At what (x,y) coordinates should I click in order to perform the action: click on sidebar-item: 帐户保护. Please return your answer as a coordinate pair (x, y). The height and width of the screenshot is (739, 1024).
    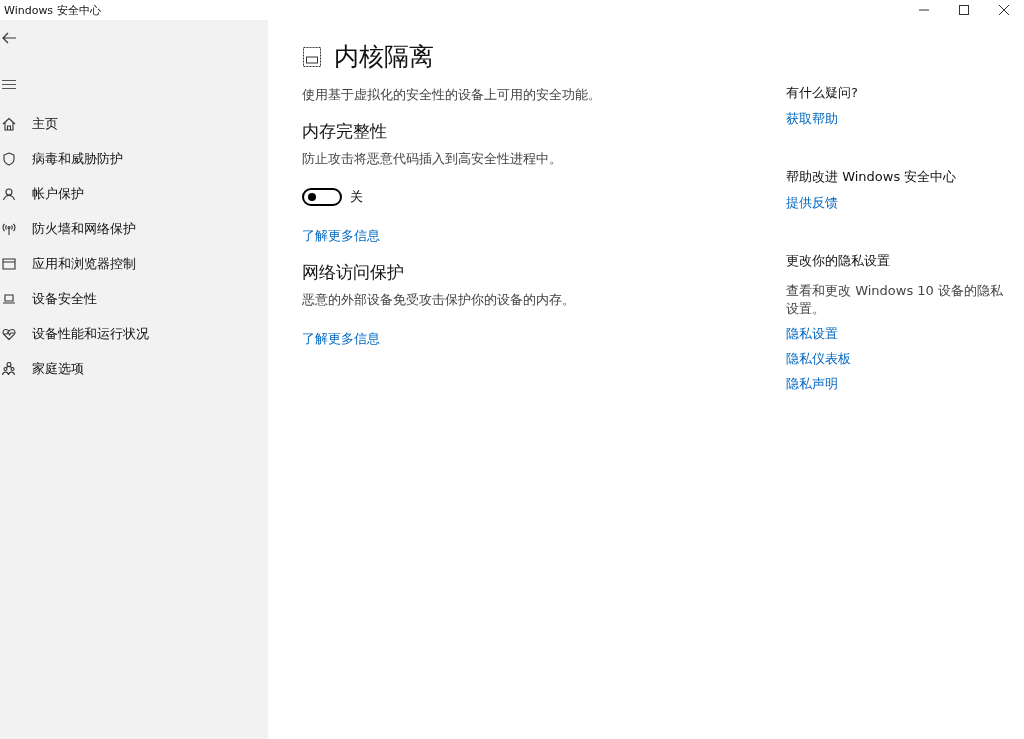
    Looking at the image, I should click on (134, 194).